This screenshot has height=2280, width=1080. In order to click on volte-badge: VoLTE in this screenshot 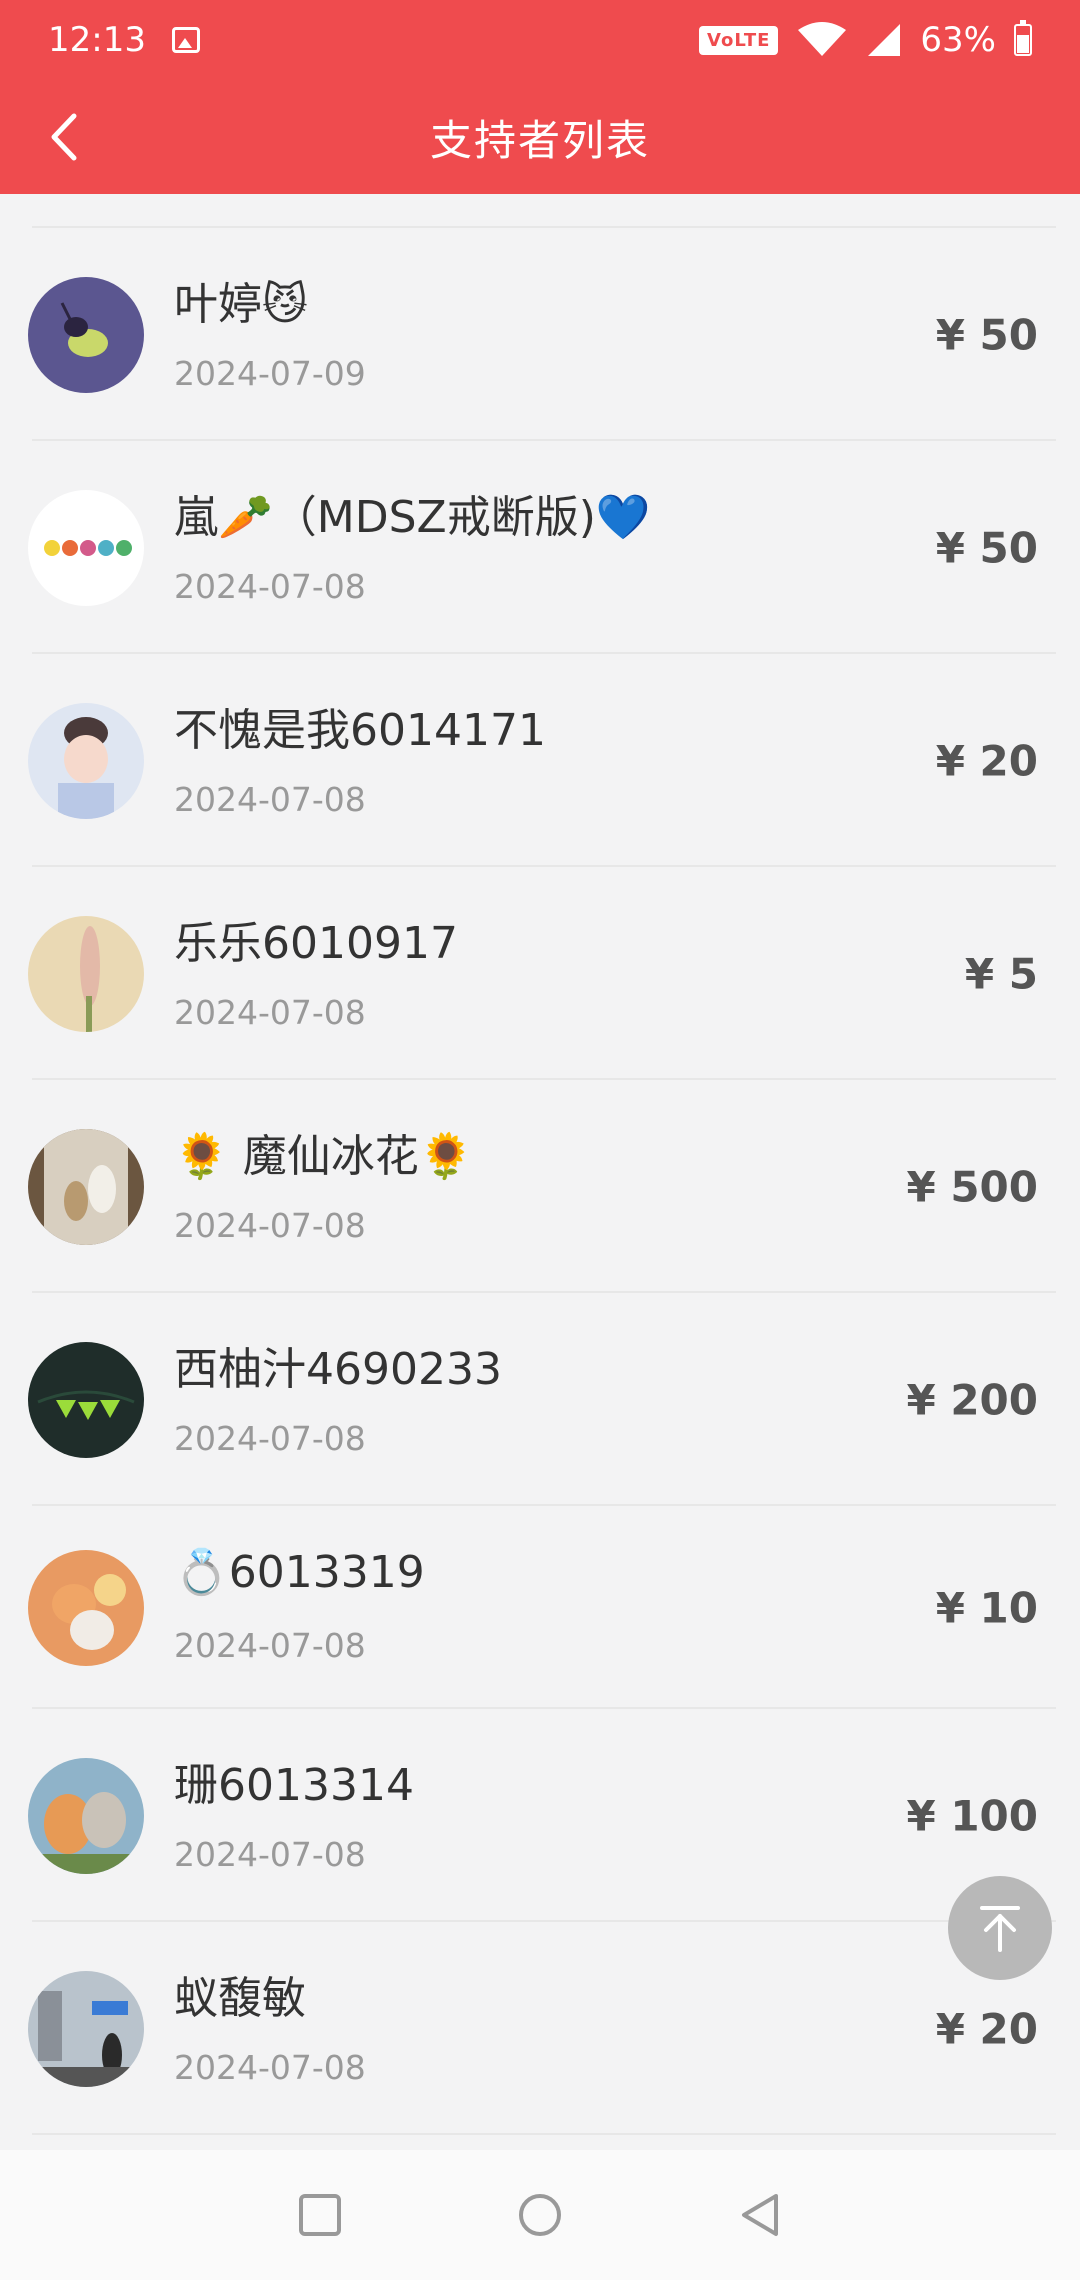, I will do `click(739, 40)`.